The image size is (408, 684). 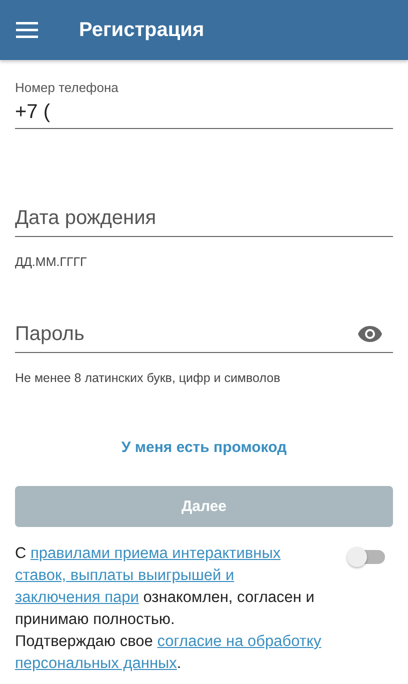 What do you see at coordinates (165, 587) in the screenshot?
I see `consent-text: С правилами приема интерактивных ставок, выплаты выигрышей и заключения пари ознакомлен, согласен и принимаю полностью.` at bounding box center [165, 587].